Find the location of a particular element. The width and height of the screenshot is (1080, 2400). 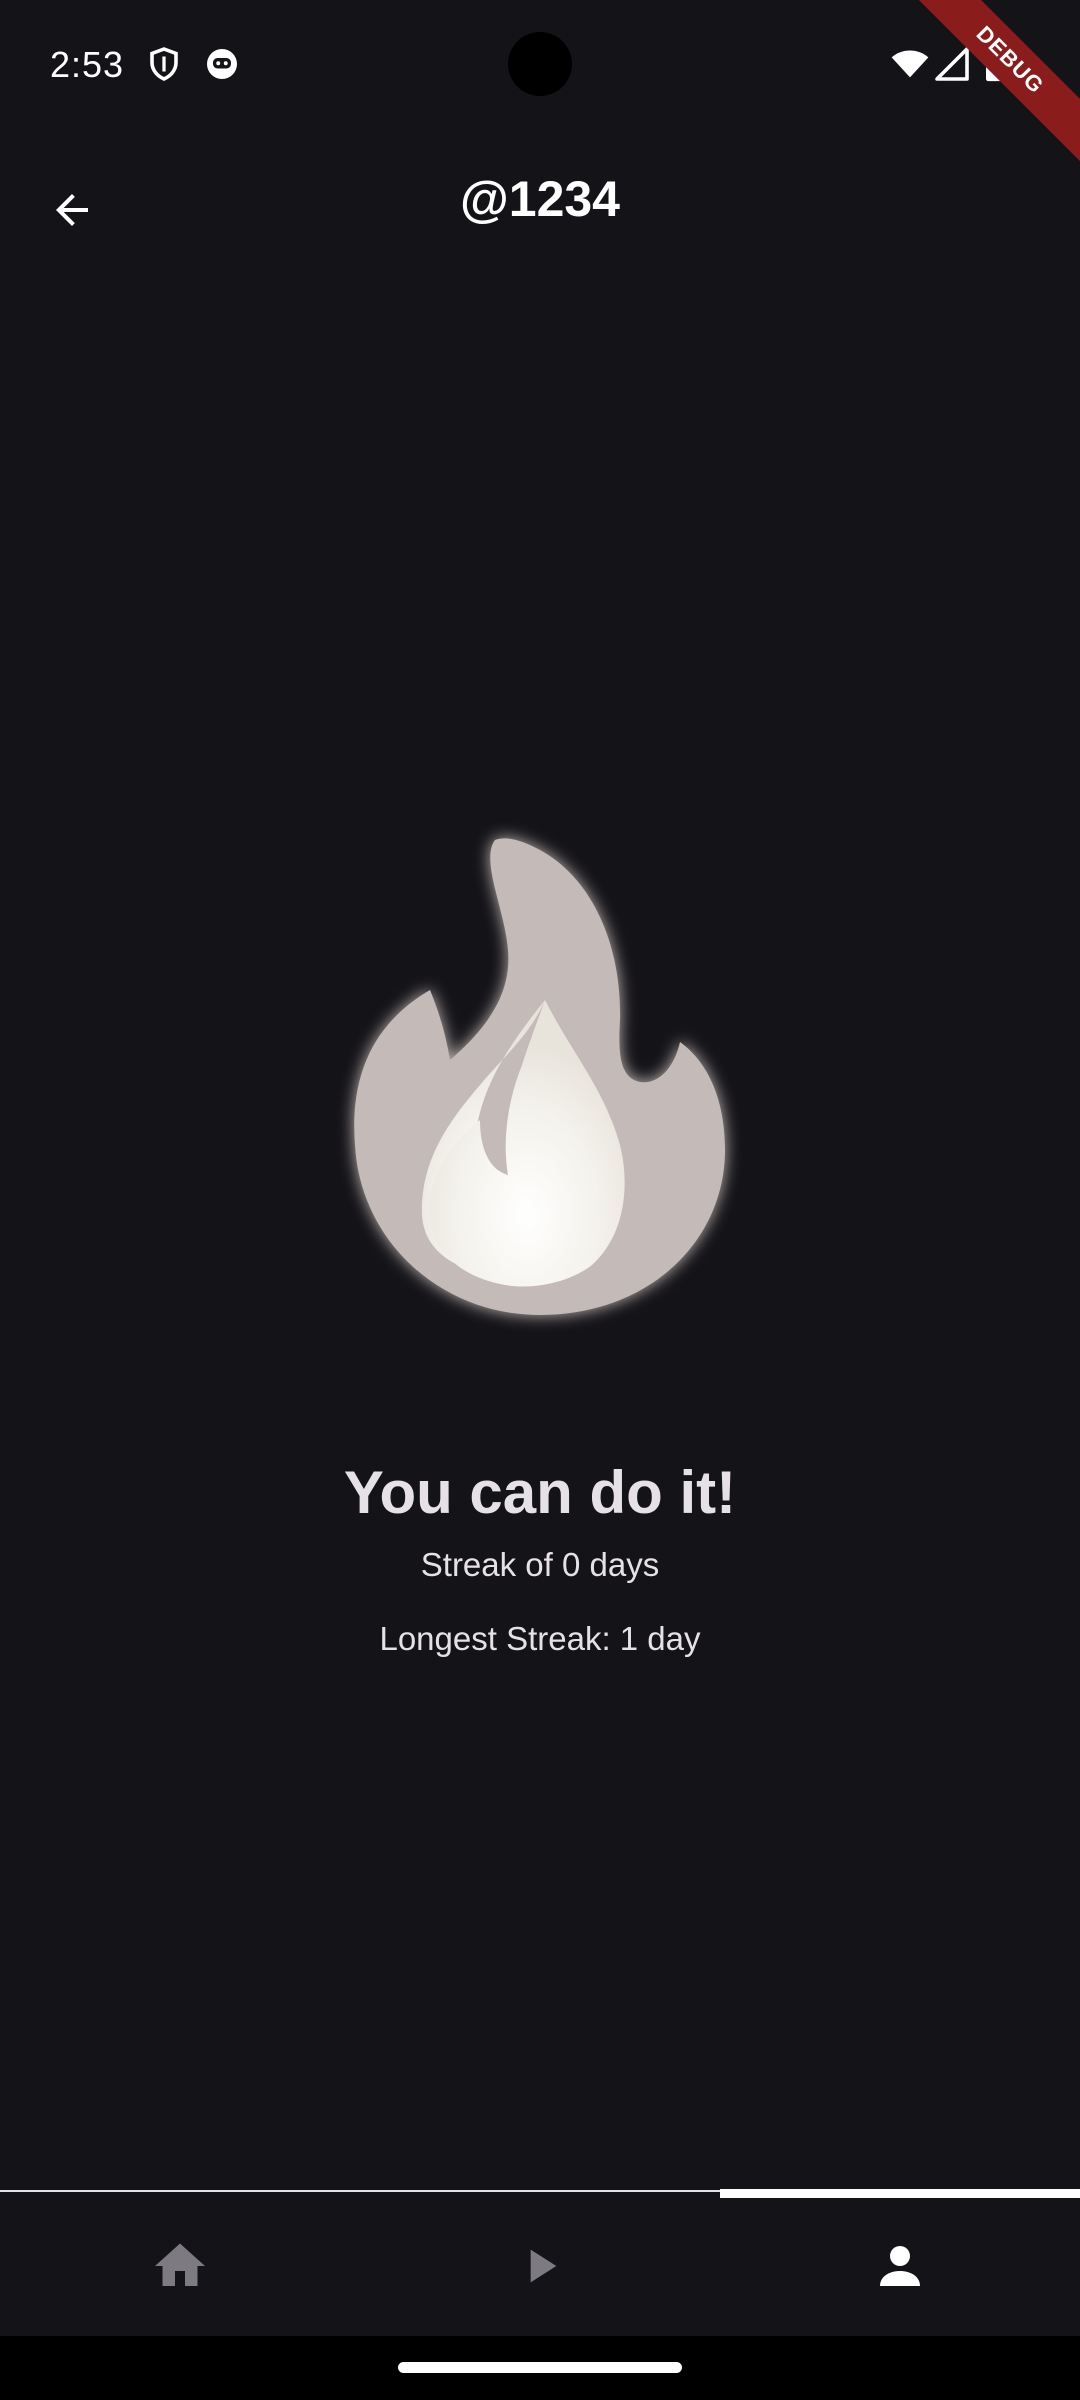

camera-cutout is located at coordinates (540, 64).